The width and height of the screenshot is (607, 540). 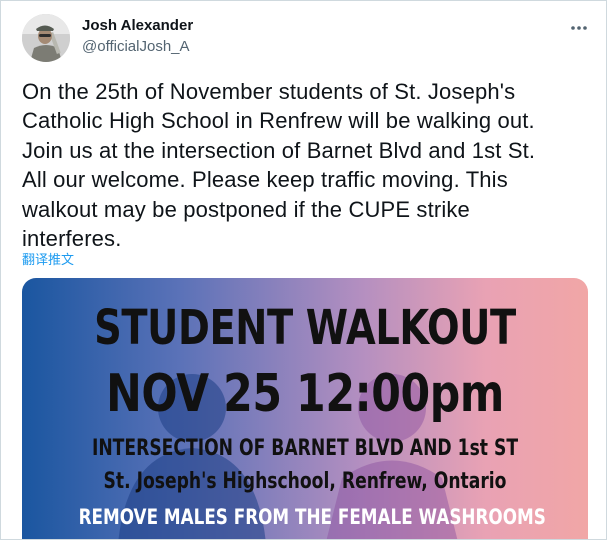 I want to click on tweet-line: interferes., so click(x=72, y=239).